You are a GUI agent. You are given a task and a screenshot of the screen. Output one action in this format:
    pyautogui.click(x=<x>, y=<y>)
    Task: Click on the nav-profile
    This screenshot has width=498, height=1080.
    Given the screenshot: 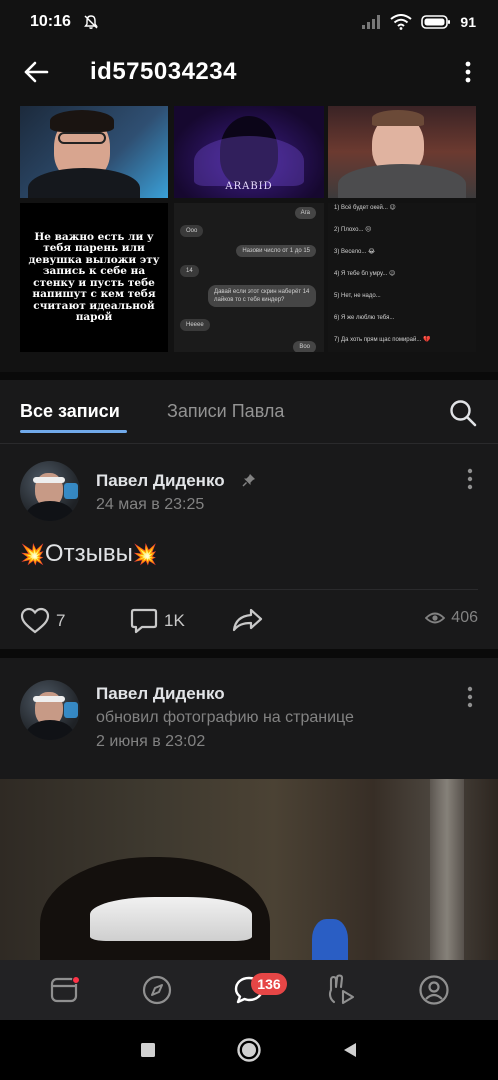 What is the action you would take?
    pyautogui.click(x=434, y=990)
    